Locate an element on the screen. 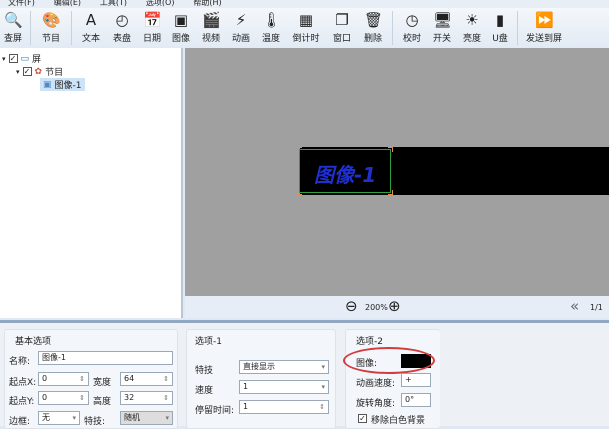 The width and height of the screenshot is (609, 429). toolbar-button-clock-dial: ◴ 表盘 is located at coordinates (122, 28).